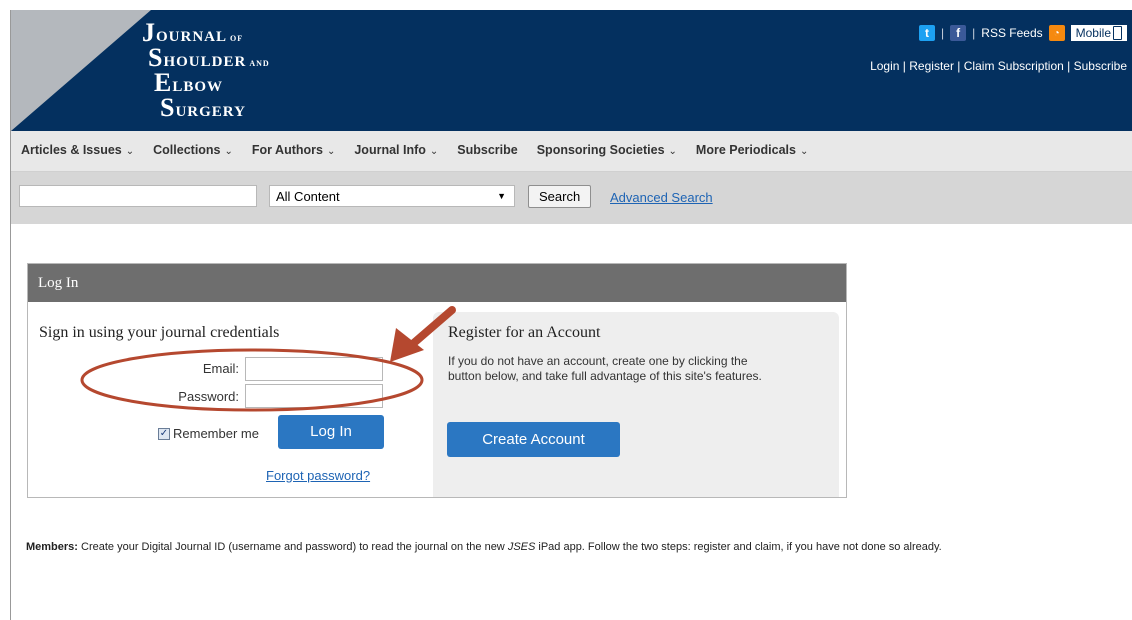  I want to click on search-scope-select: All Content ▼, so click(392, 196).